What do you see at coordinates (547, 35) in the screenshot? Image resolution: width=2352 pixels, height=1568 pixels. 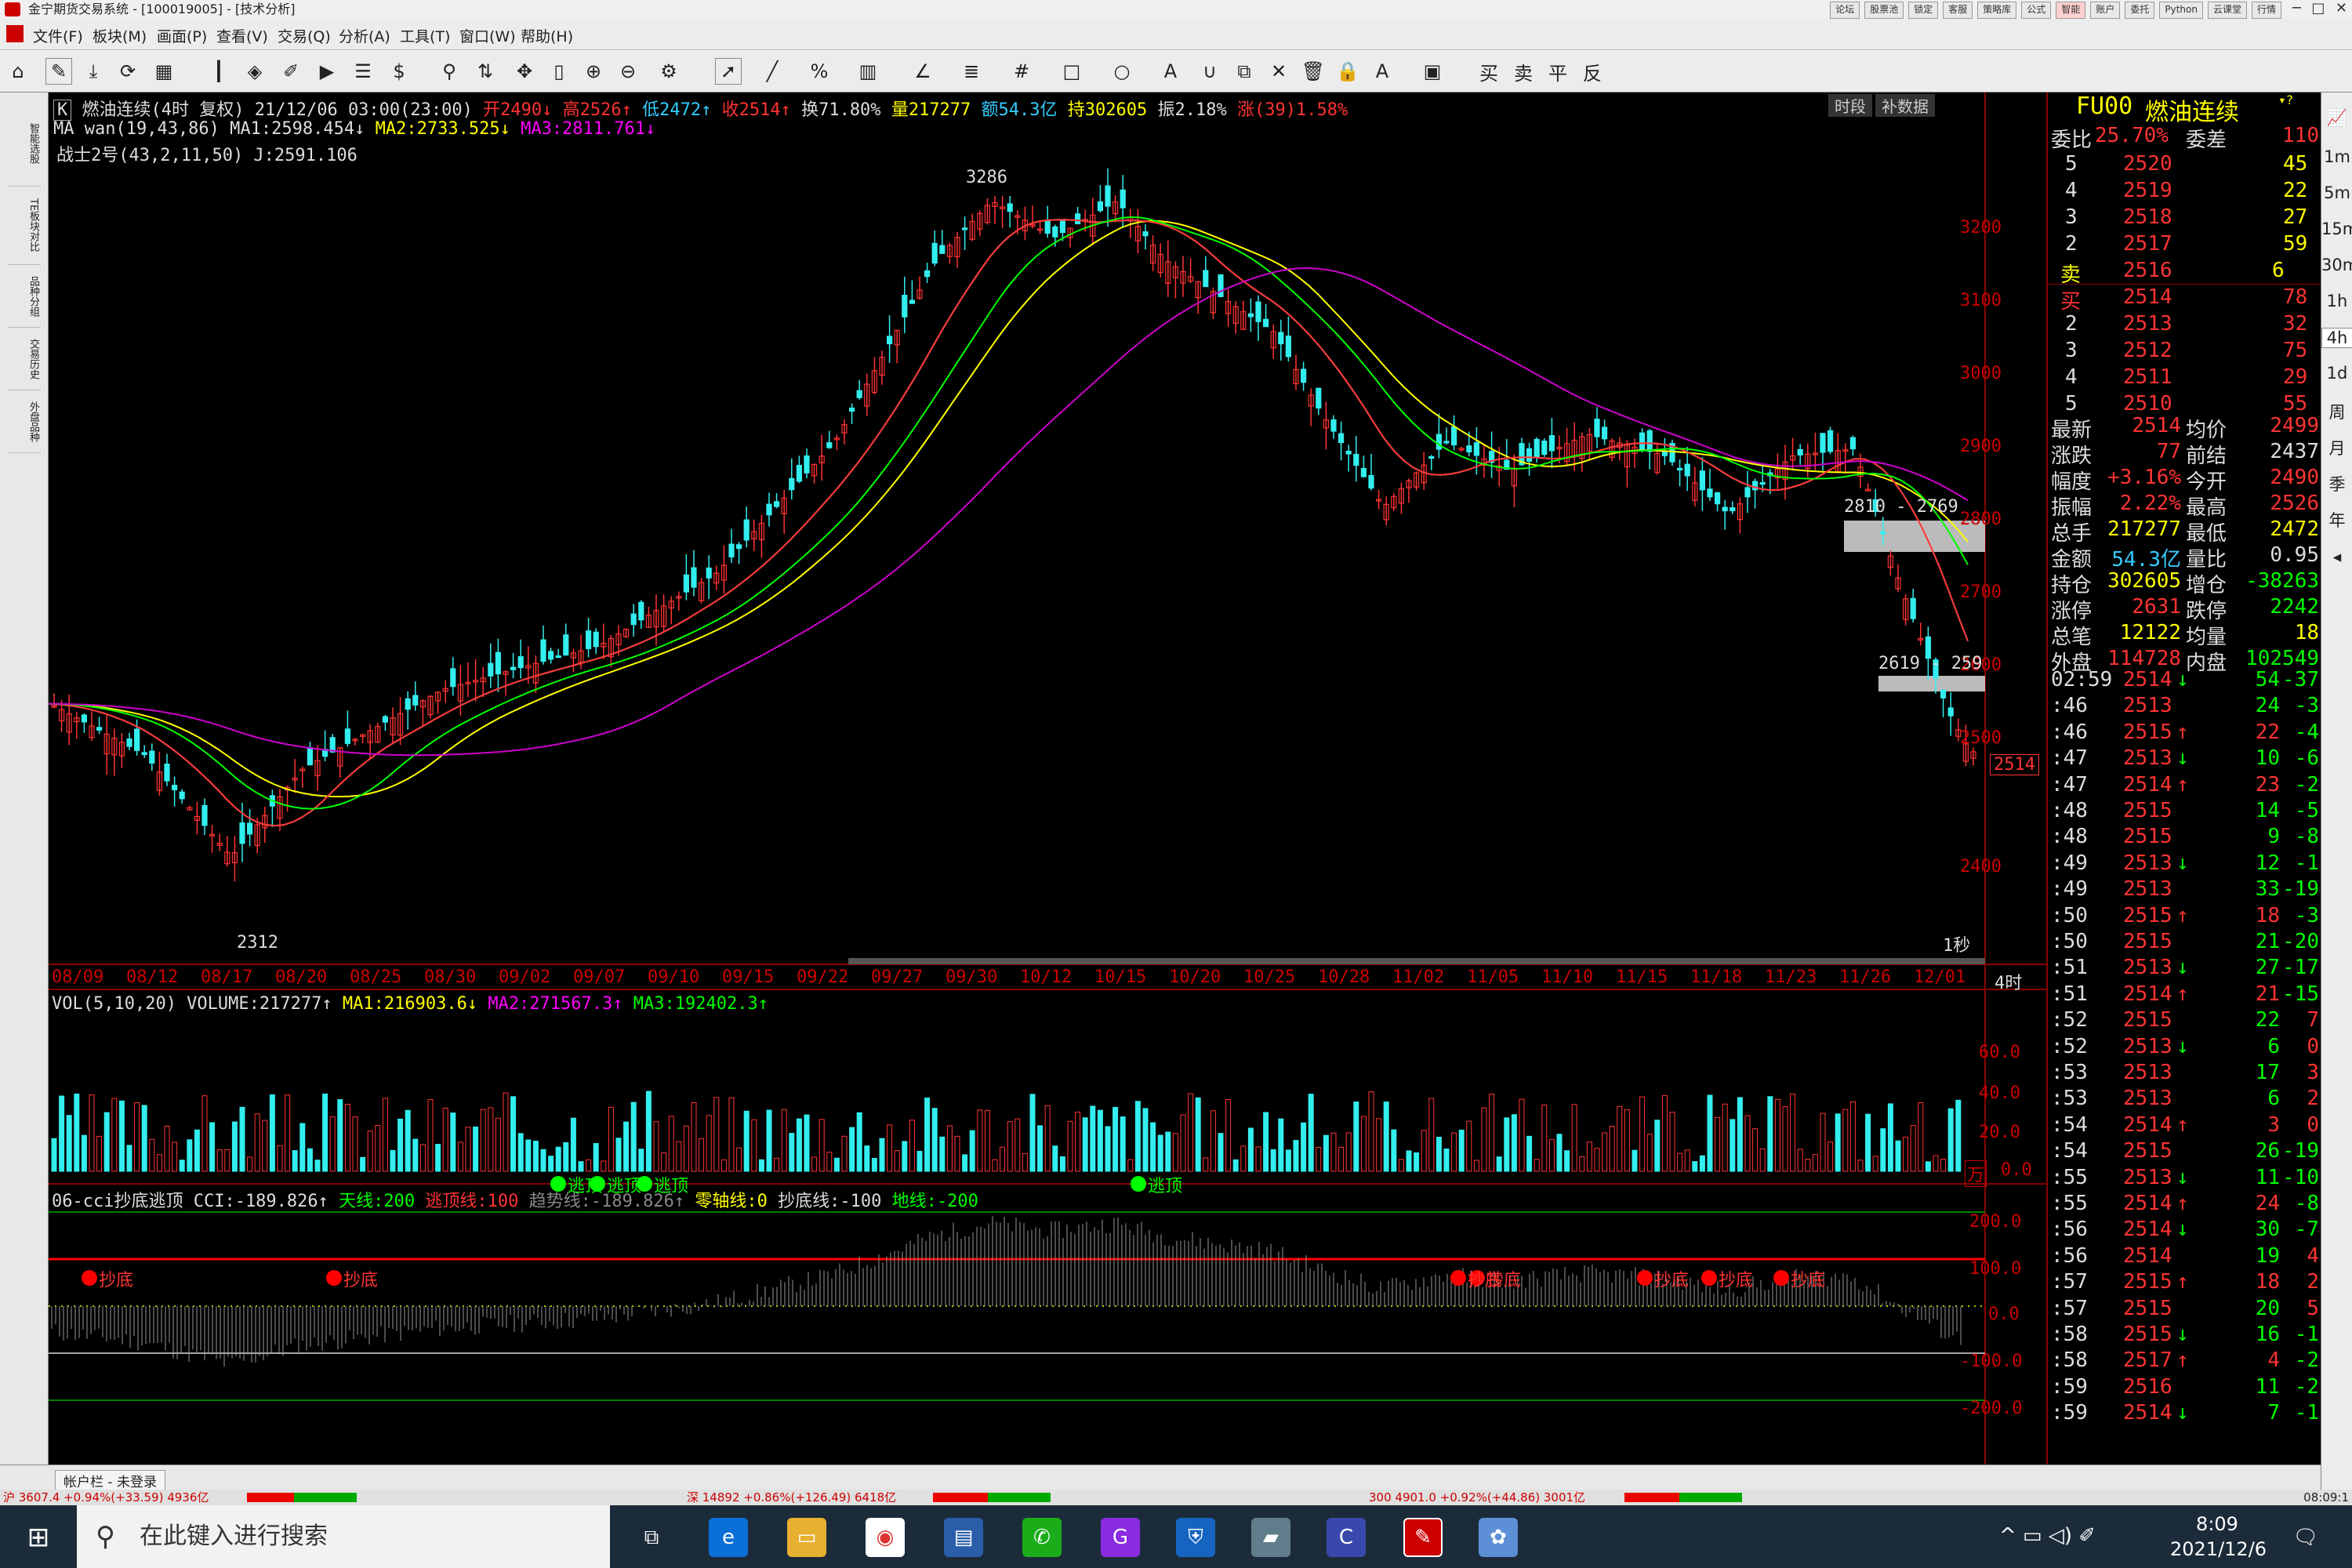 I see `menu-help: 帮助(H)` at bounding box center [547, 35].